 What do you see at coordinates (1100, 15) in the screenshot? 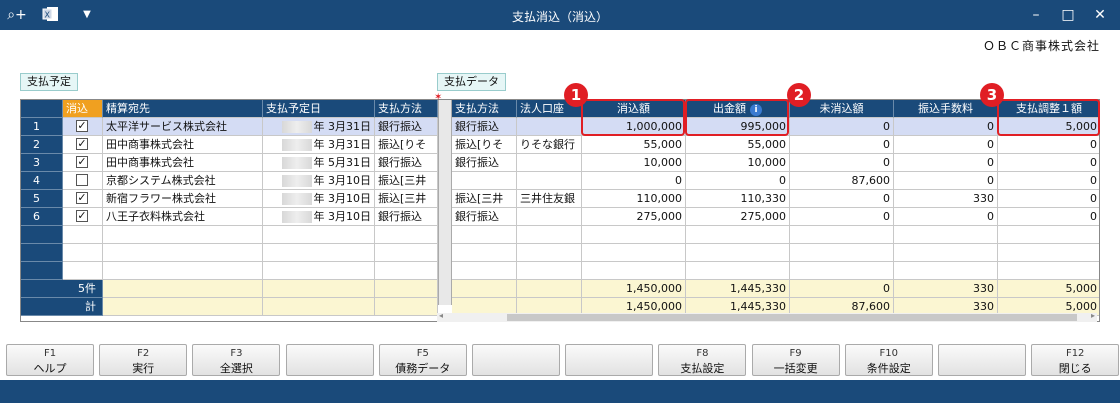
I see `close-icon: ✕` at bounding box center [1100, 15].